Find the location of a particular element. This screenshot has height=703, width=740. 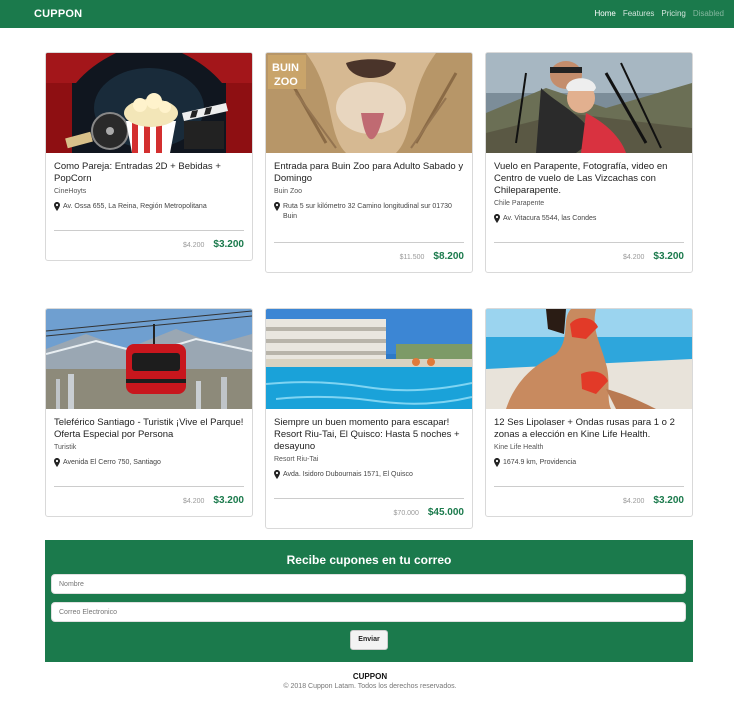

card-new-price: $45.000 is located at coordinates (445, 512).